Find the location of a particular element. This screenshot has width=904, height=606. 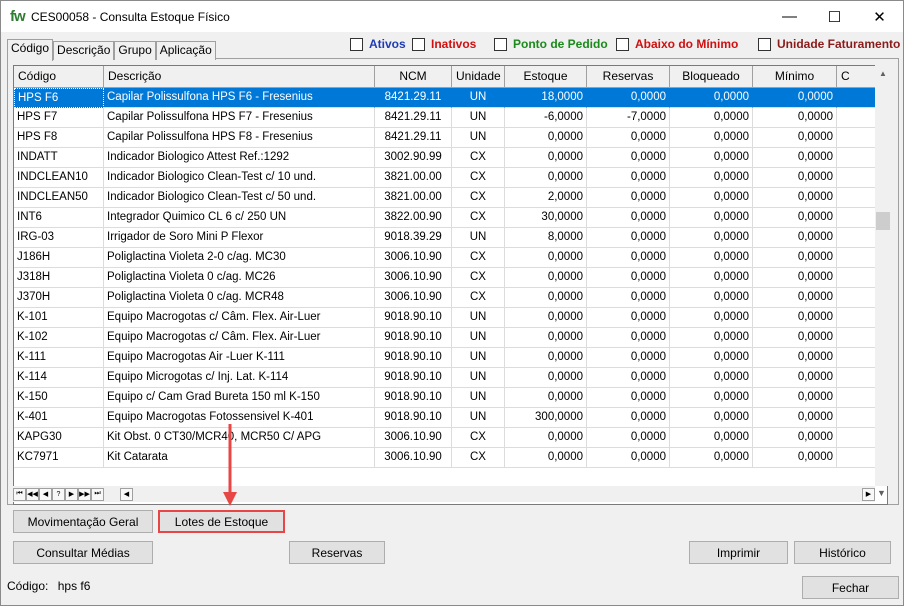

cell-codigo: J186H is located at coordinates (59, 258).